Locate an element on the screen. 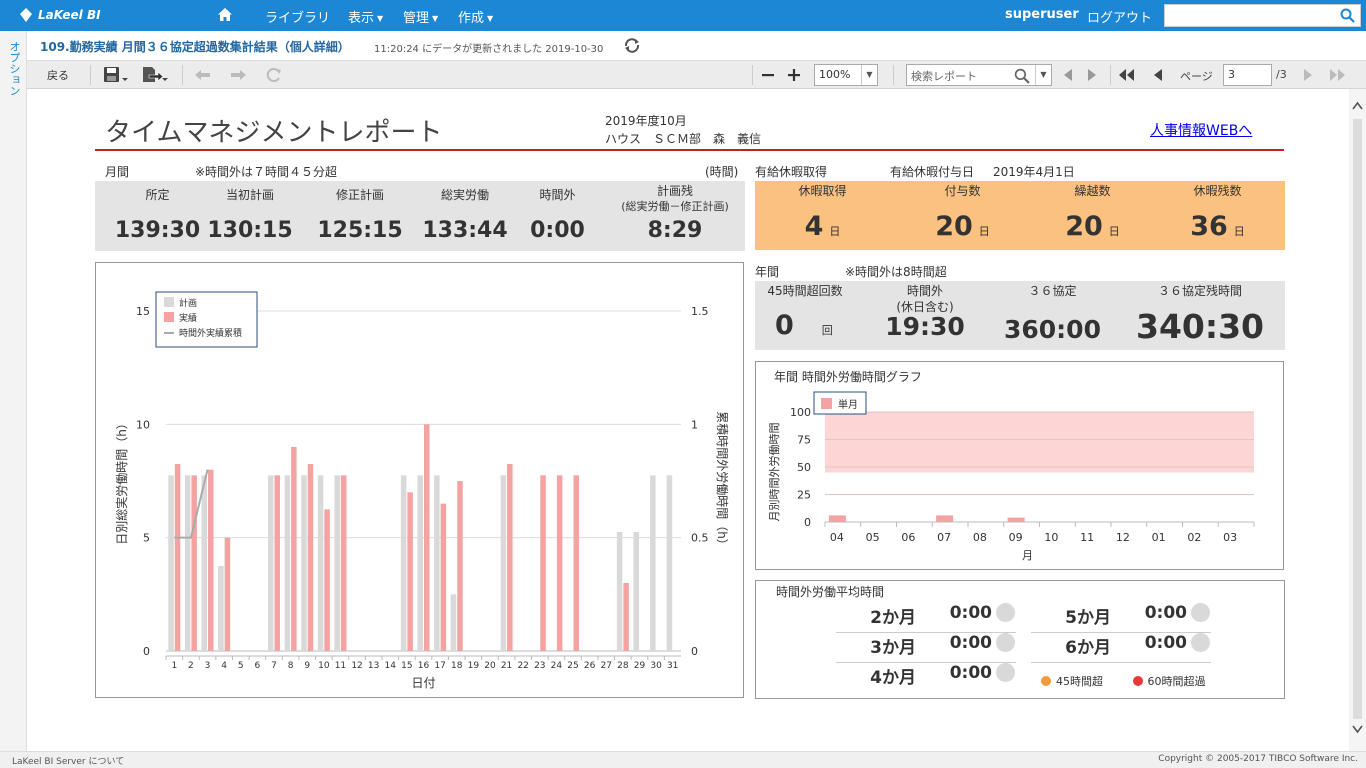 The height and width of the screenshot is (768, 1366). menu-create: 作成 ▼ is located at coordinates (475, 16).